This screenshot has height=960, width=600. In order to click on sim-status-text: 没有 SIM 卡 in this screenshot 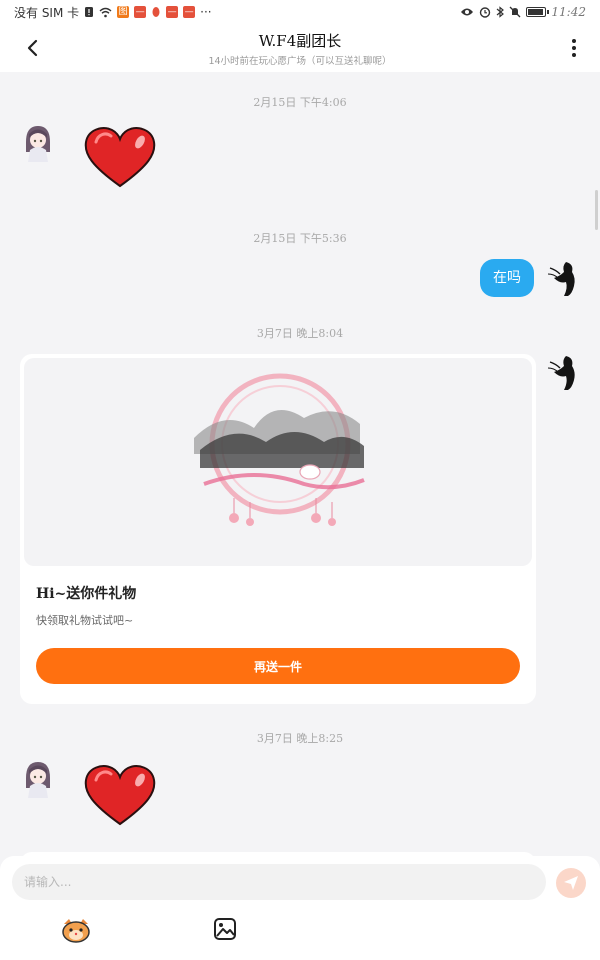, I will do `click(47, 12)`.